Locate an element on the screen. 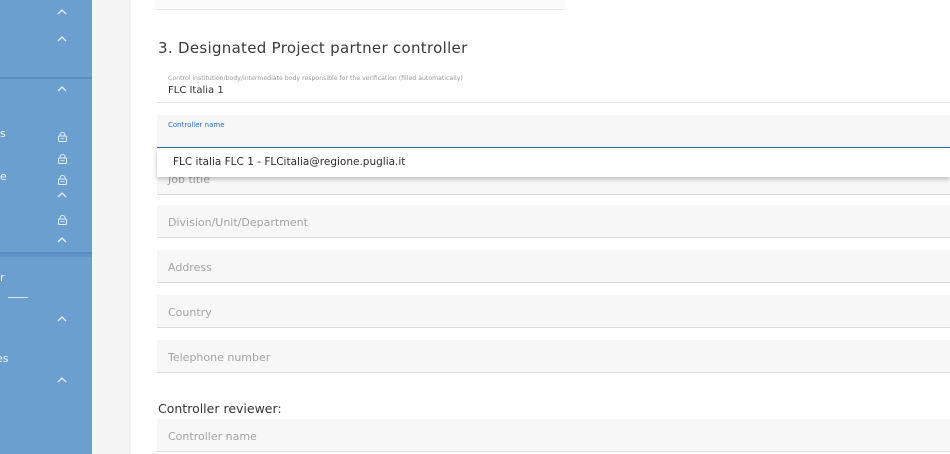 Image resolution: width=950 pixels, height=454 pixels. section-title: 3. Designated Project partner controller is located at coordinates (313, 48).